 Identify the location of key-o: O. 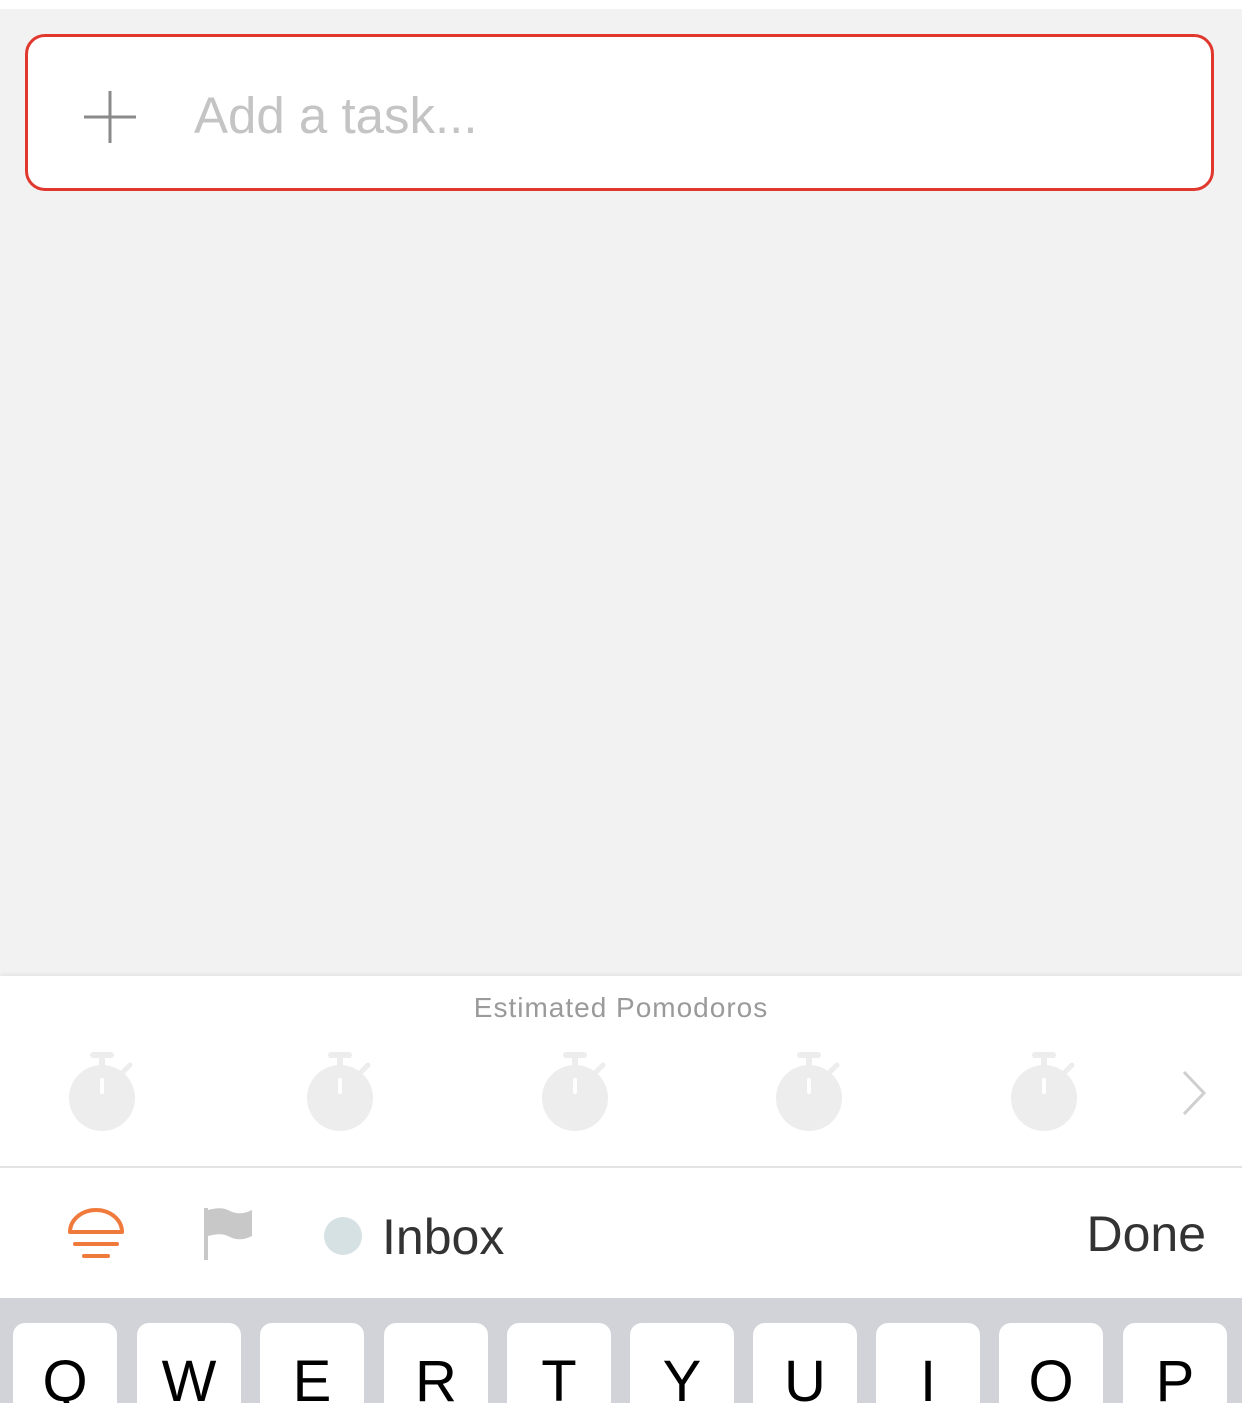
(1051, 1363).